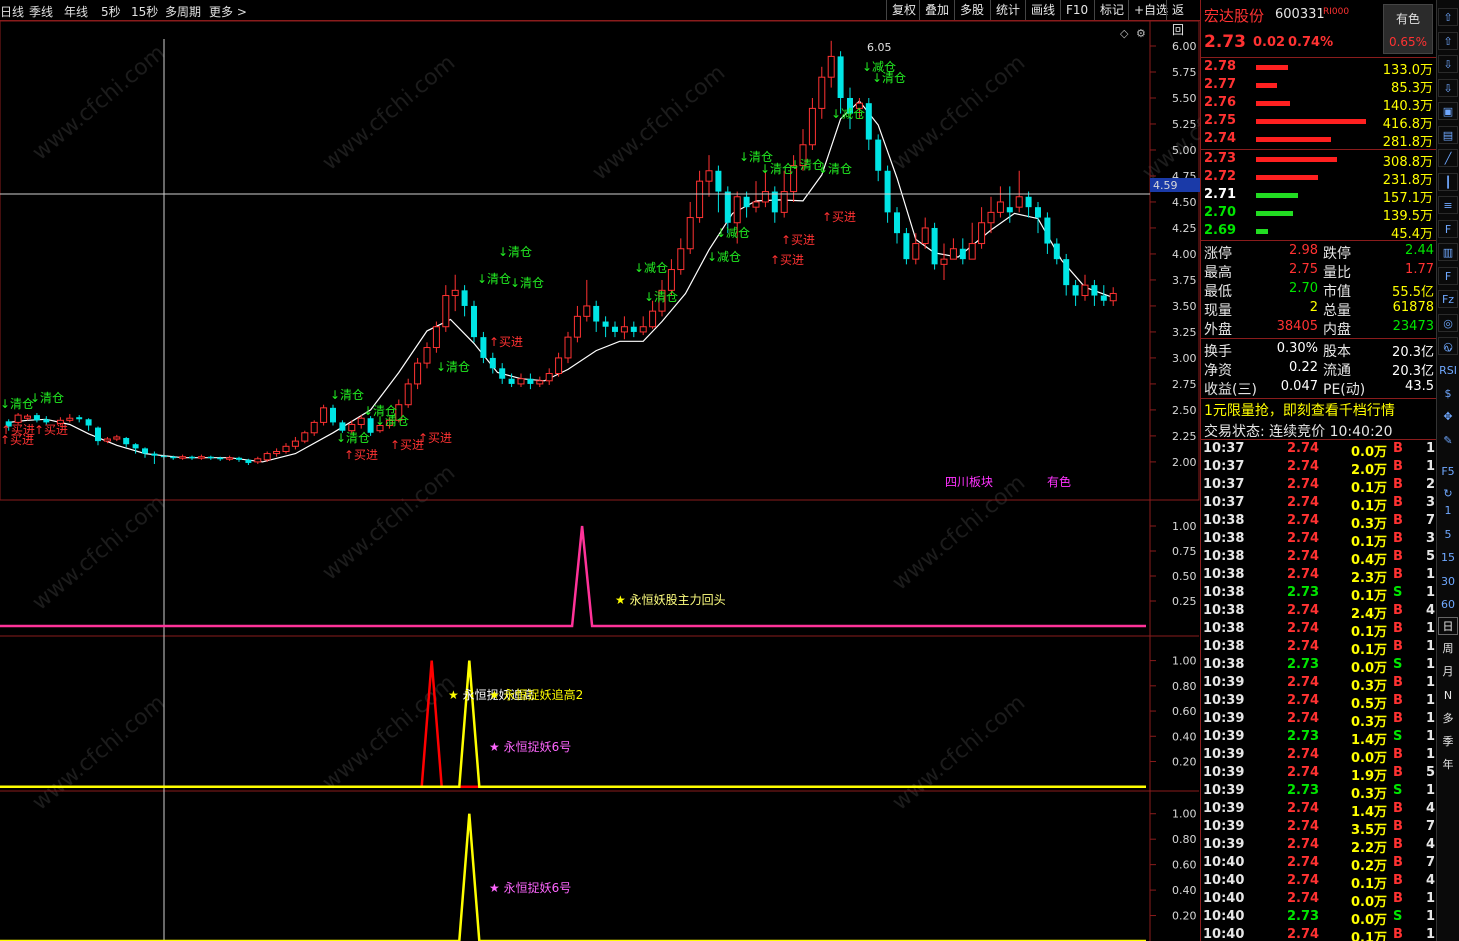 The height and width of the screenshot is (941, 1459). What do you see at coordinates (1076, 10) in the screenshot?
I see `f10-button: F10` at bounding box center [1076, 10].